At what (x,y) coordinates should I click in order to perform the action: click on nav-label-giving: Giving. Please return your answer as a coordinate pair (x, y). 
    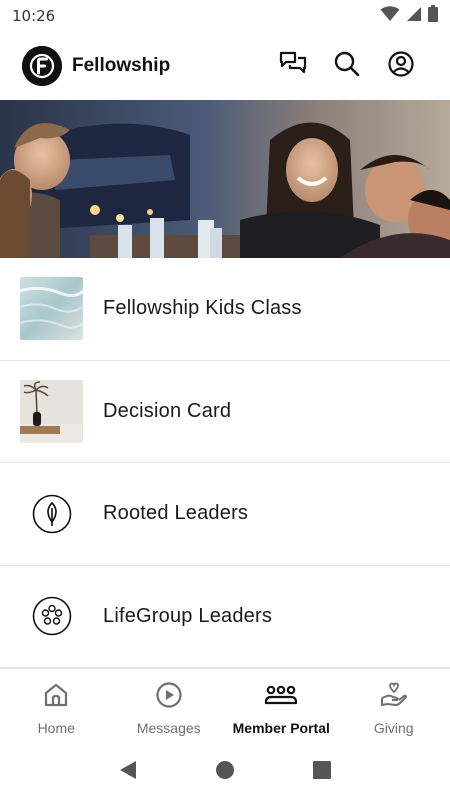
    Looking at the image, I should click on (393, 728).